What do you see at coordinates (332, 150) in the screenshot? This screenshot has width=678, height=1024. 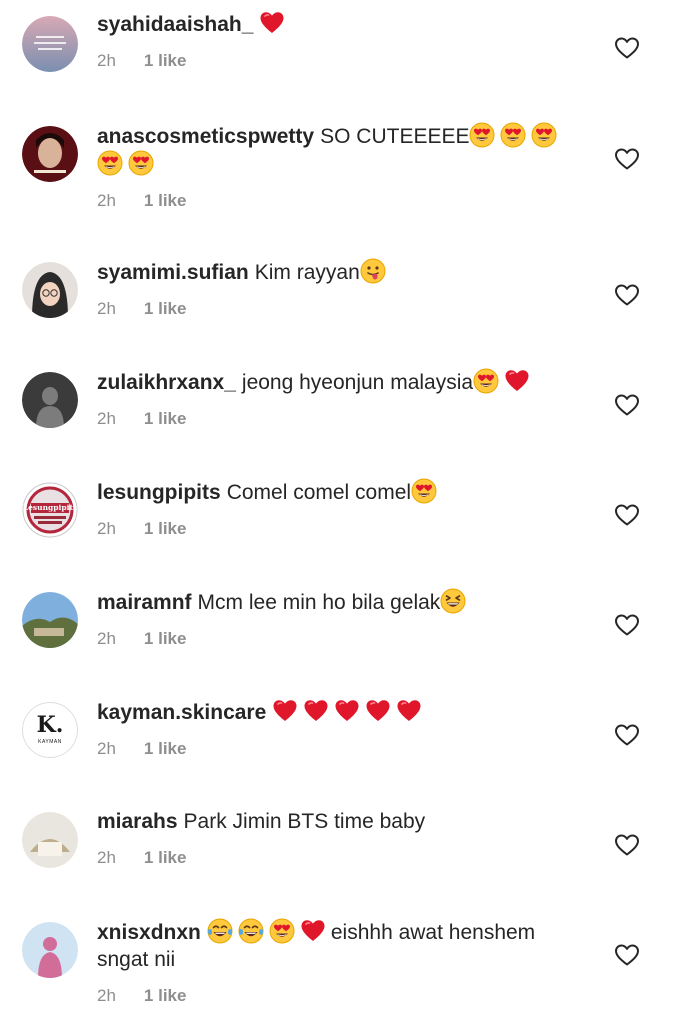 I see `comment-text: anascosmeticspwetty SO CUTEEEEE` at bounding box center [332, 150].